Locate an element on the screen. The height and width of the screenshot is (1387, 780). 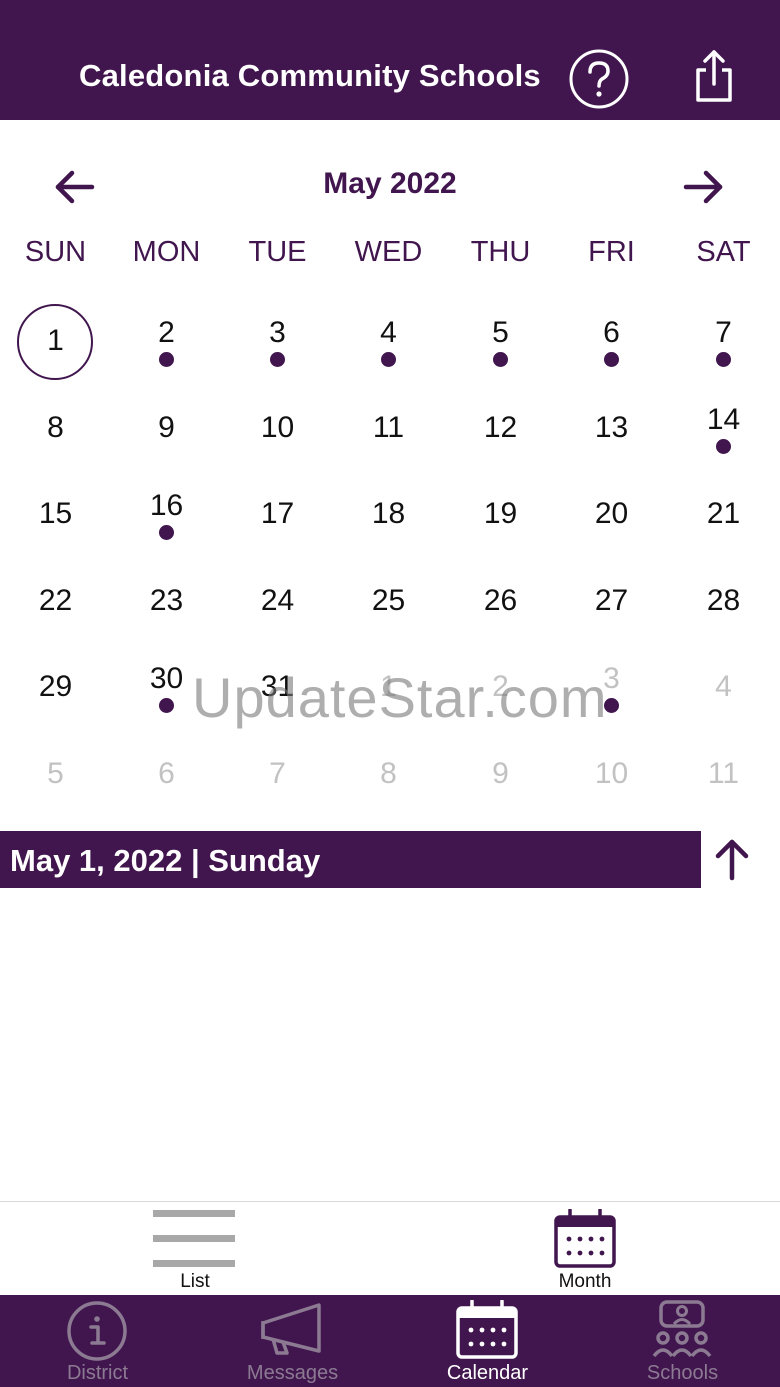
weekday-label: MON is located at coordinates (166, 252).